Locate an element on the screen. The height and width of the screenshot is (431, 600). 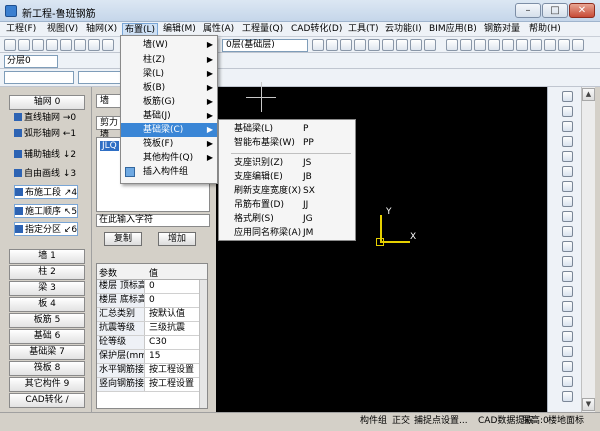
offset-icon is located at coordinates (430, 45).